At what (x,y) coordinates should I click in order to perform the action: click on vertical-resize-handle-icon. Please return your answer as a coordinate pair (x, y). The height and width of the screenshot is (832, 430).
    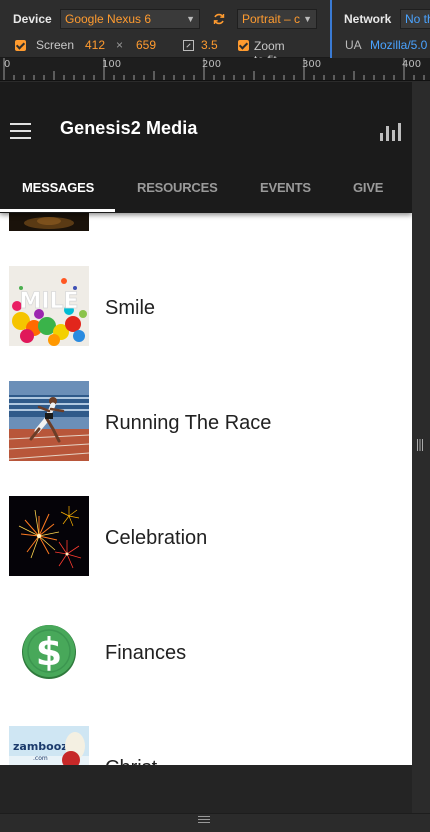
    Looking at the image, I should click on (420, 446).